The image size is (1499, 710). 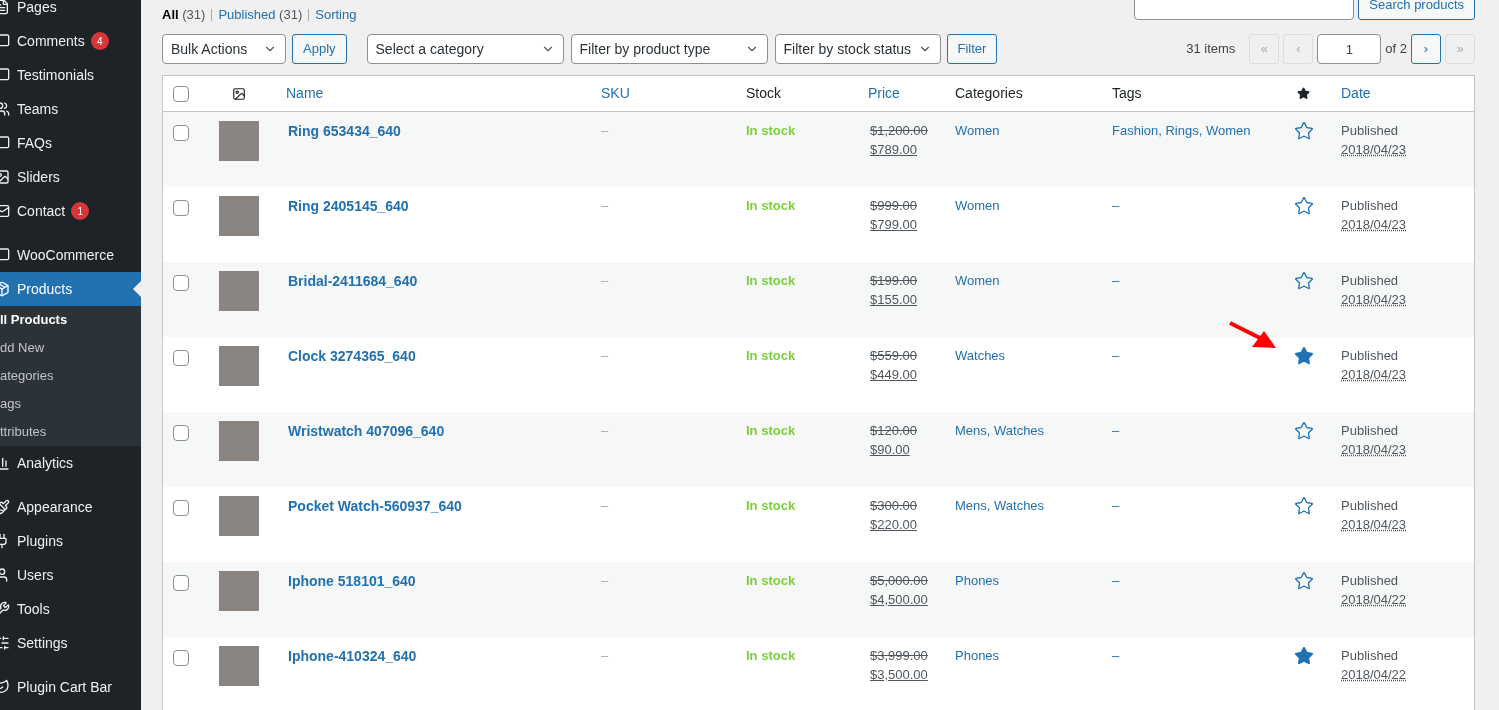 What do you see at coordinates (615, 93) in the screenshot?
I see `column-header: SKU` at bounding box center [615, 93].